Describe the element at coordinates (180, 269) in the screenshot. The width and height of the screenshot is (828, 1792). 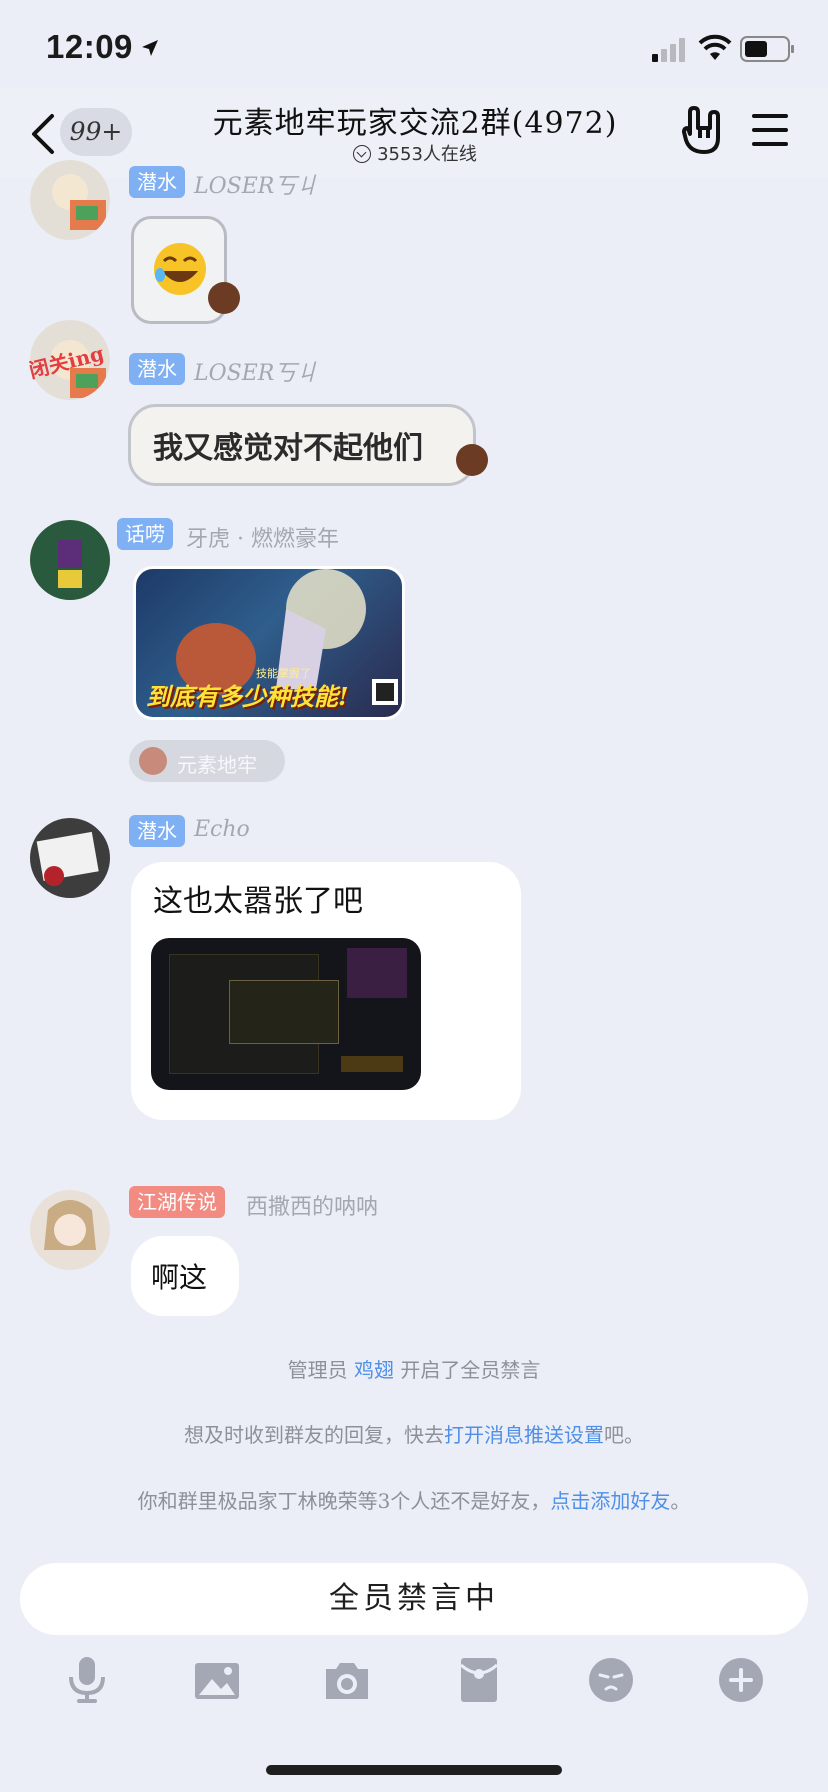
I see `laughing-tears-emoji-icon` at that location.